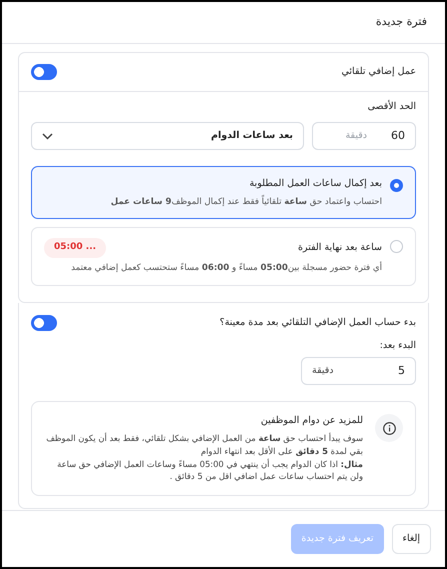  What do you see at coordinates (390, 136) in the screenshot?
I see `value-input: 60` at bounding box center [390, 136].